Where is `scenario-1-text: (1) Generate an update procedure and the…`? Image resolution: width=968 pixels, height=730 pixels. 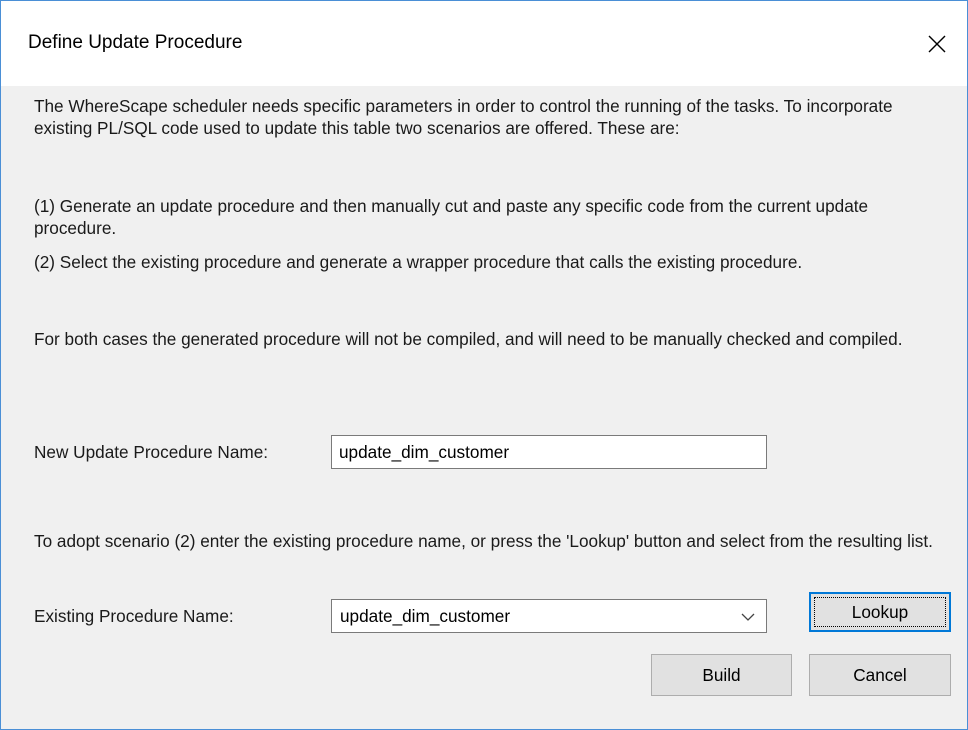
scenario-1-text: (1) Generate an update procedure and the… is located at coordinates (451, 217).